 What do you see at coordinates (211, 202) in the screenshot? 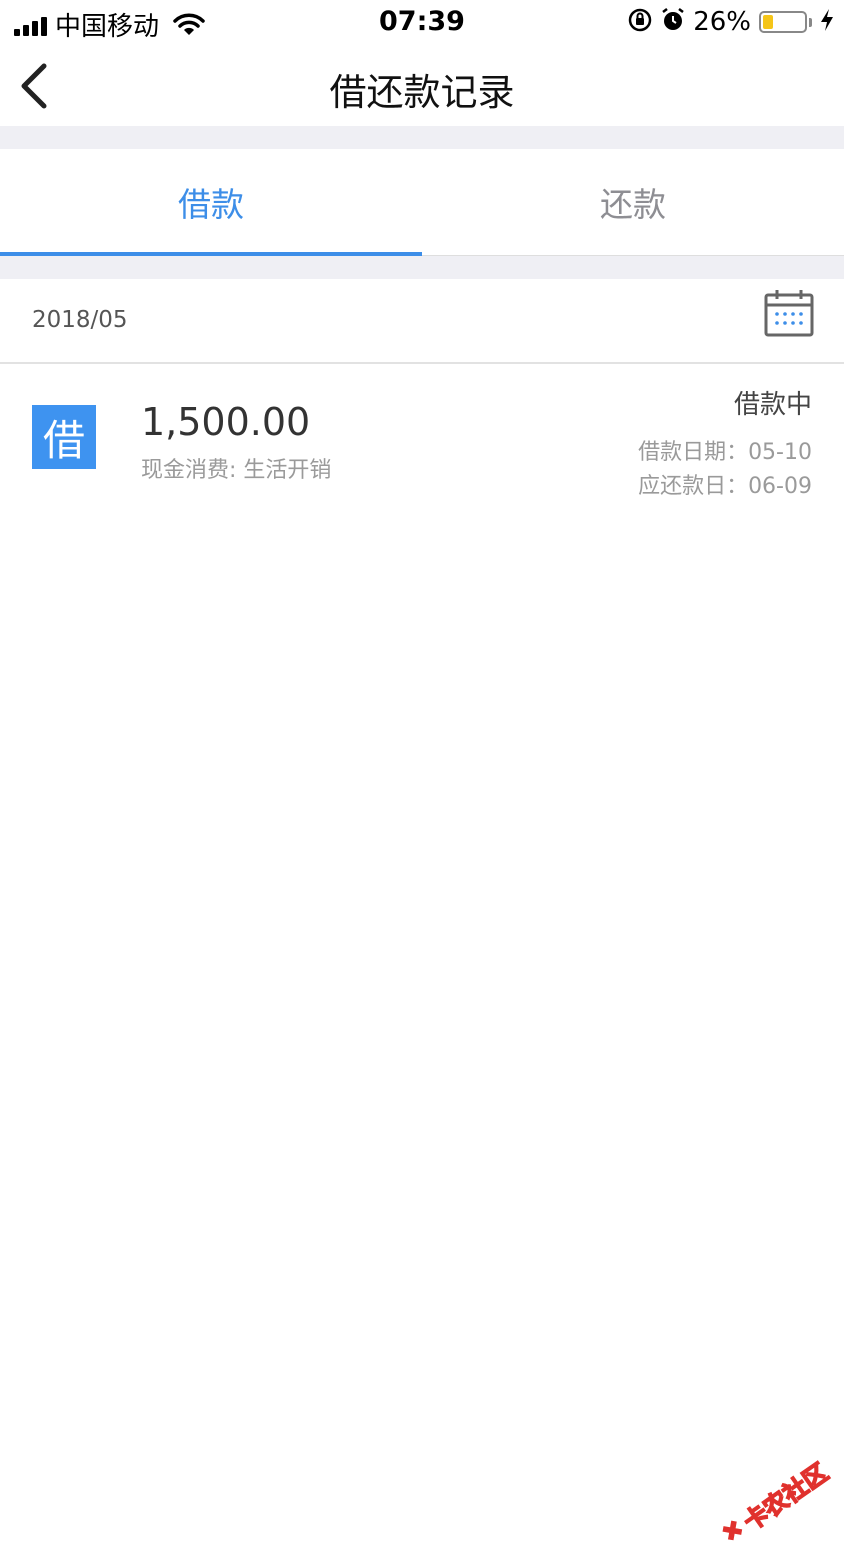
I see `tab-borrow: 借款` at bounding box center [211, 202].